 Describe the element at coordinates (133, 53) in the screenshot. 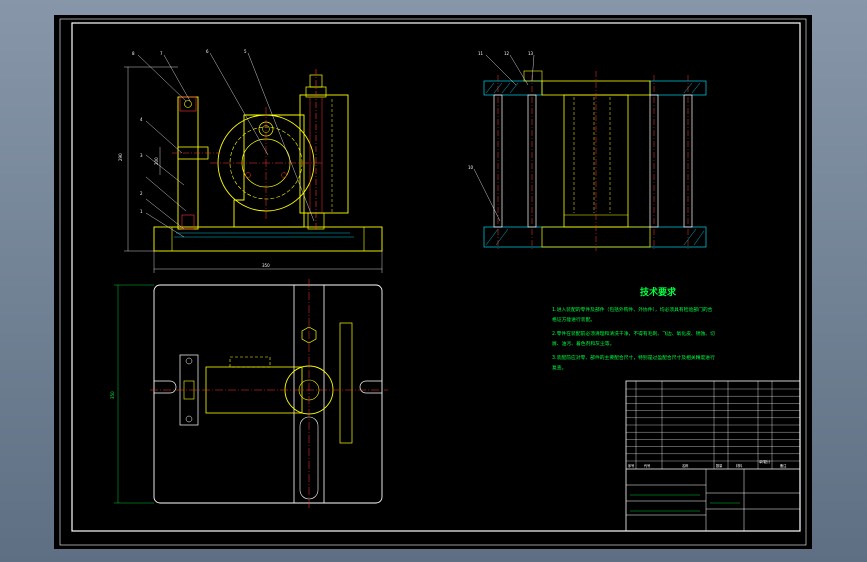

I see `balloon-8: 8` at that location.